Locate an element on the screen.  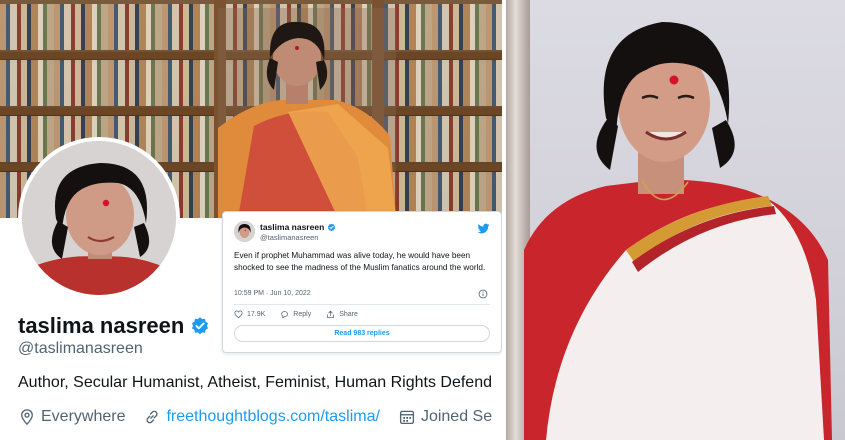
profile-joined-text: Joined Se is located at coordinates (456, 416).